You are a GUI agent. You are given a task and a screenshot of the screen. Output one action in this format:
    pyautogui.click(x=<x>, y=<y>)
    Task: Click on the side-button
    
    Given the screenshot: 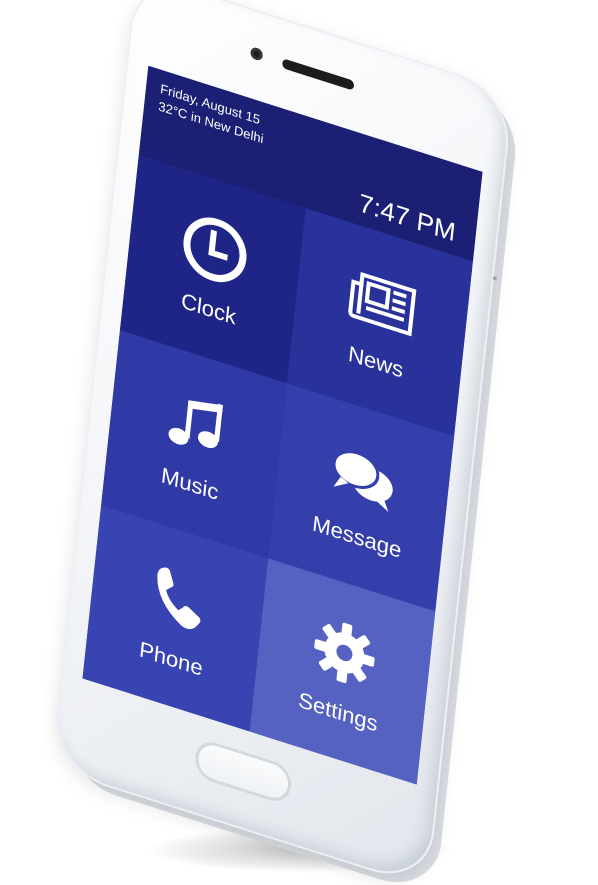 What is the action you would take?
    pyautogui.click(x=494, y=278)
    